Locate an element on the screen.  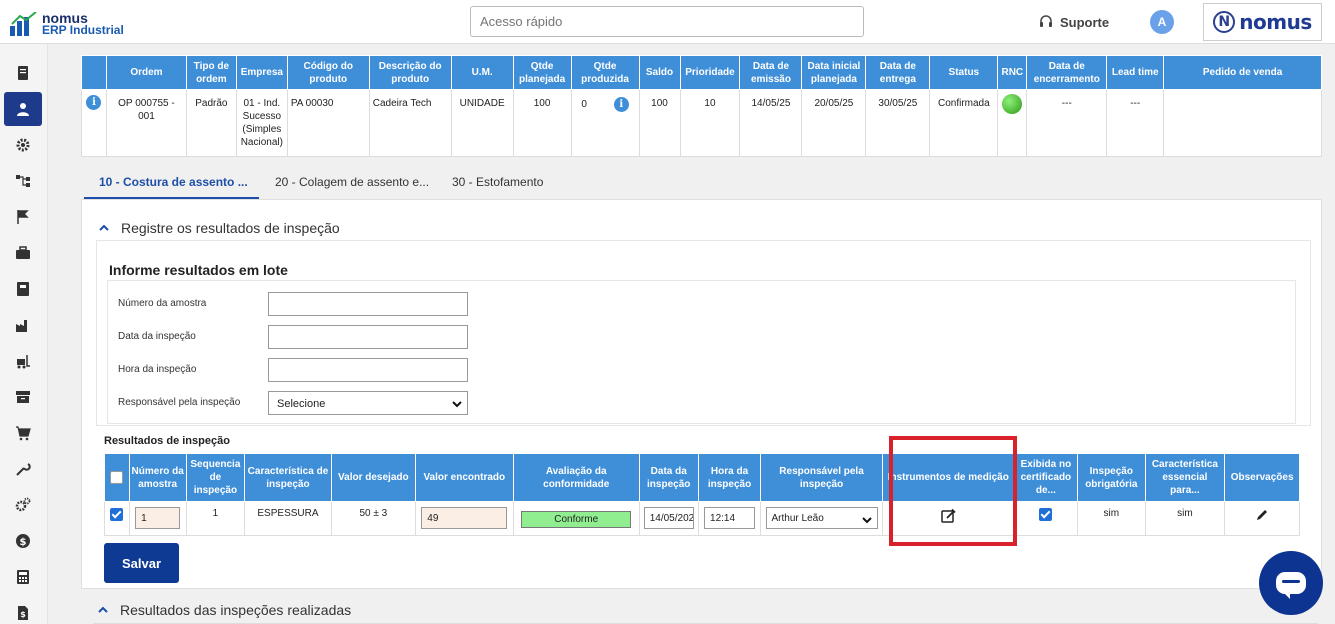
chevron-up-icon is located at coordinates (103, 609).